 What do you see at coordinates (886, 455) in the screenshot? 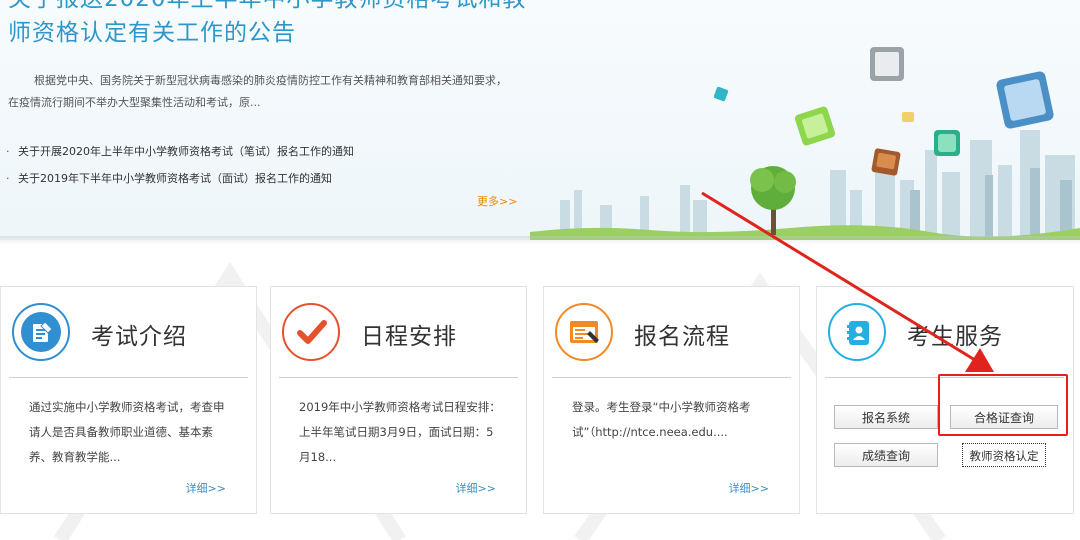
I see `score-query-button: 成绩查询` at bounding box center [886, 455].